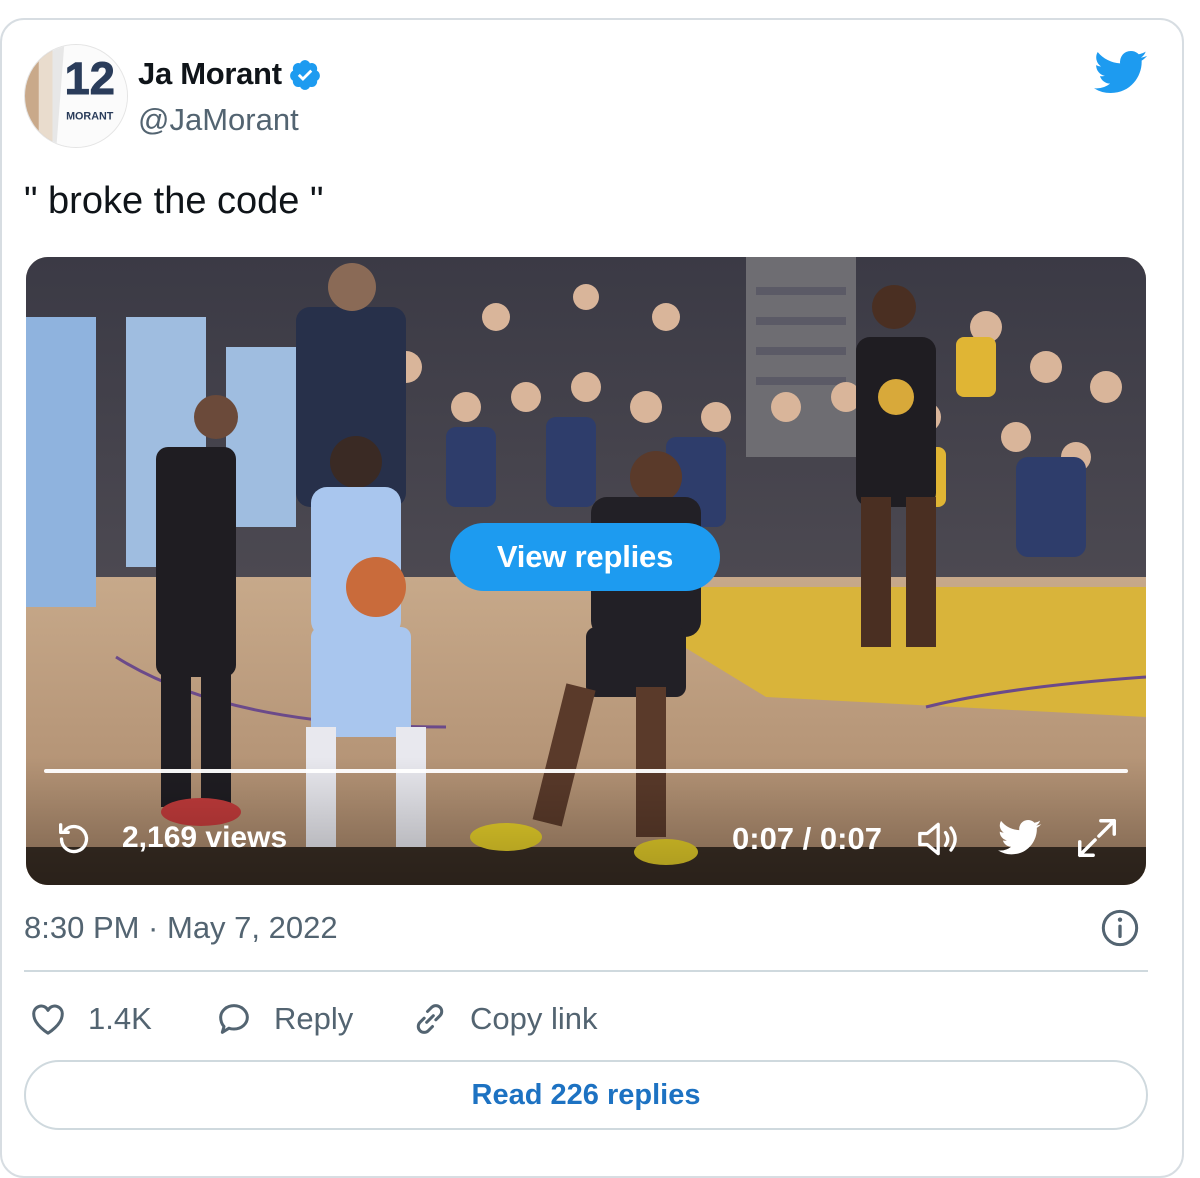  I want to click on link-icon, so click(430, 1019).